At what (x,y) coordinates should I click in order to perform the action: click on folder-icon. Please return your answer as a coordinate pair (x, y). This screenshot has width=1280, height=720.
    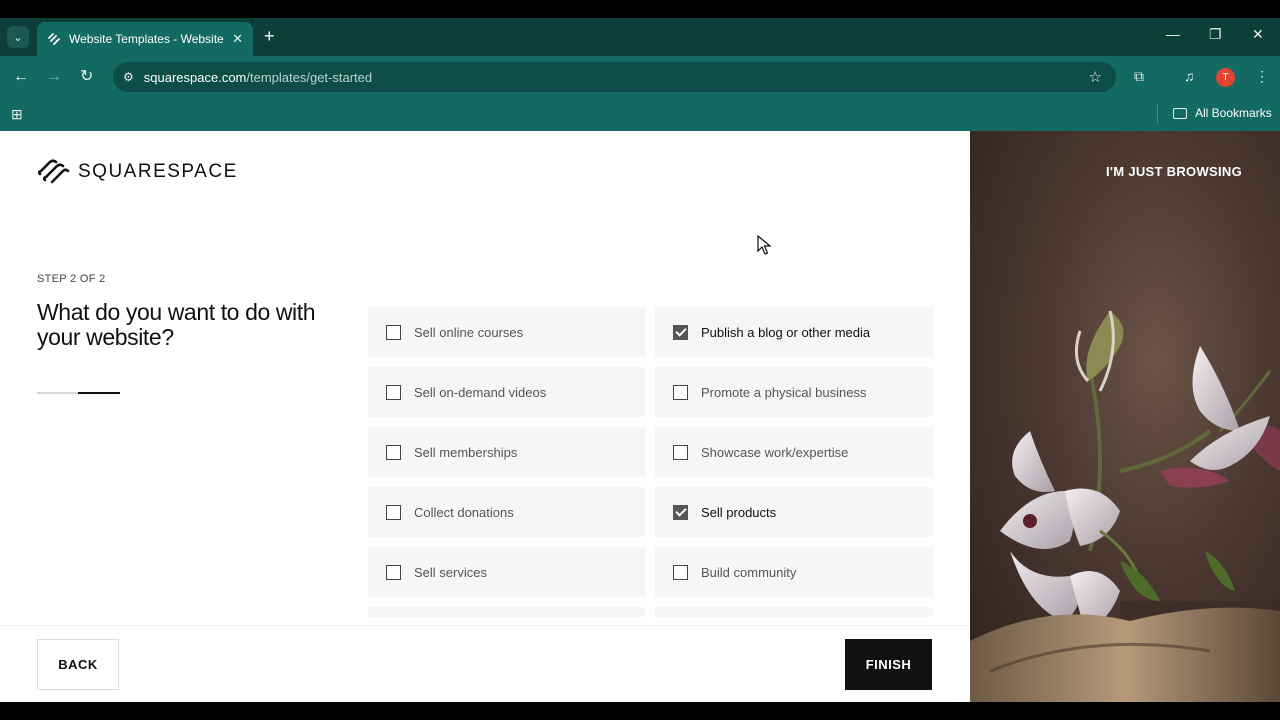
    Looking at the image, I should click on (1180, 113).